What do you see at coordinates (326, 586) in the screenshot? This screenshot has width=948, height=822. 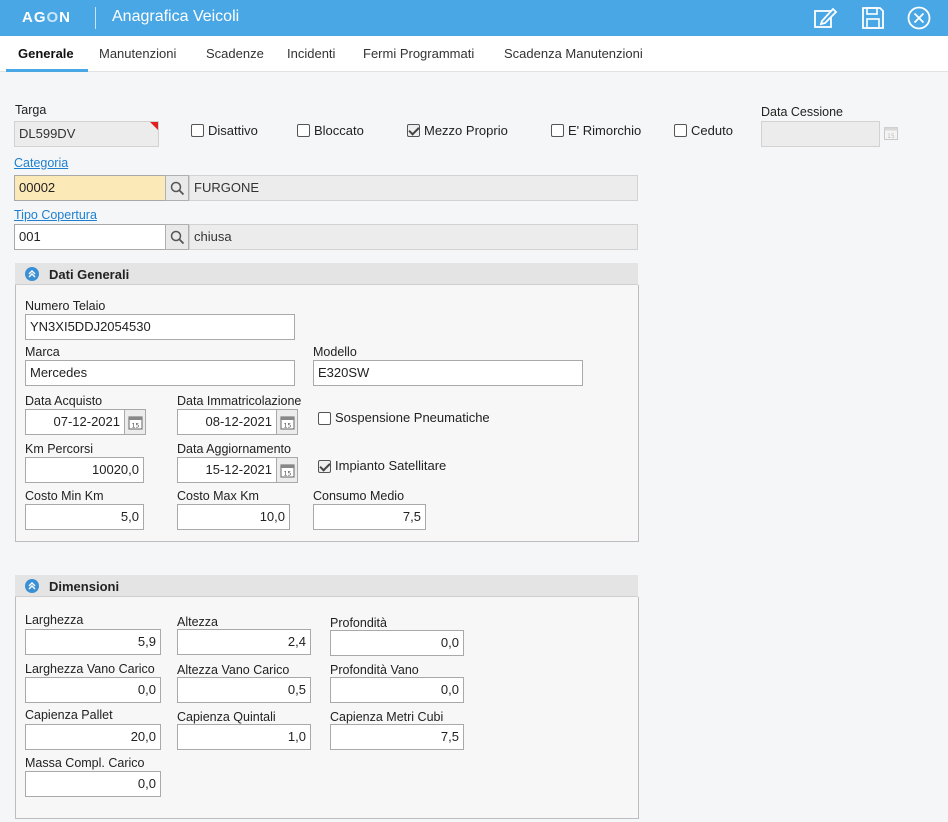 I see `dimensioni-header: Dimensioni` at bounding box center [326, 586].